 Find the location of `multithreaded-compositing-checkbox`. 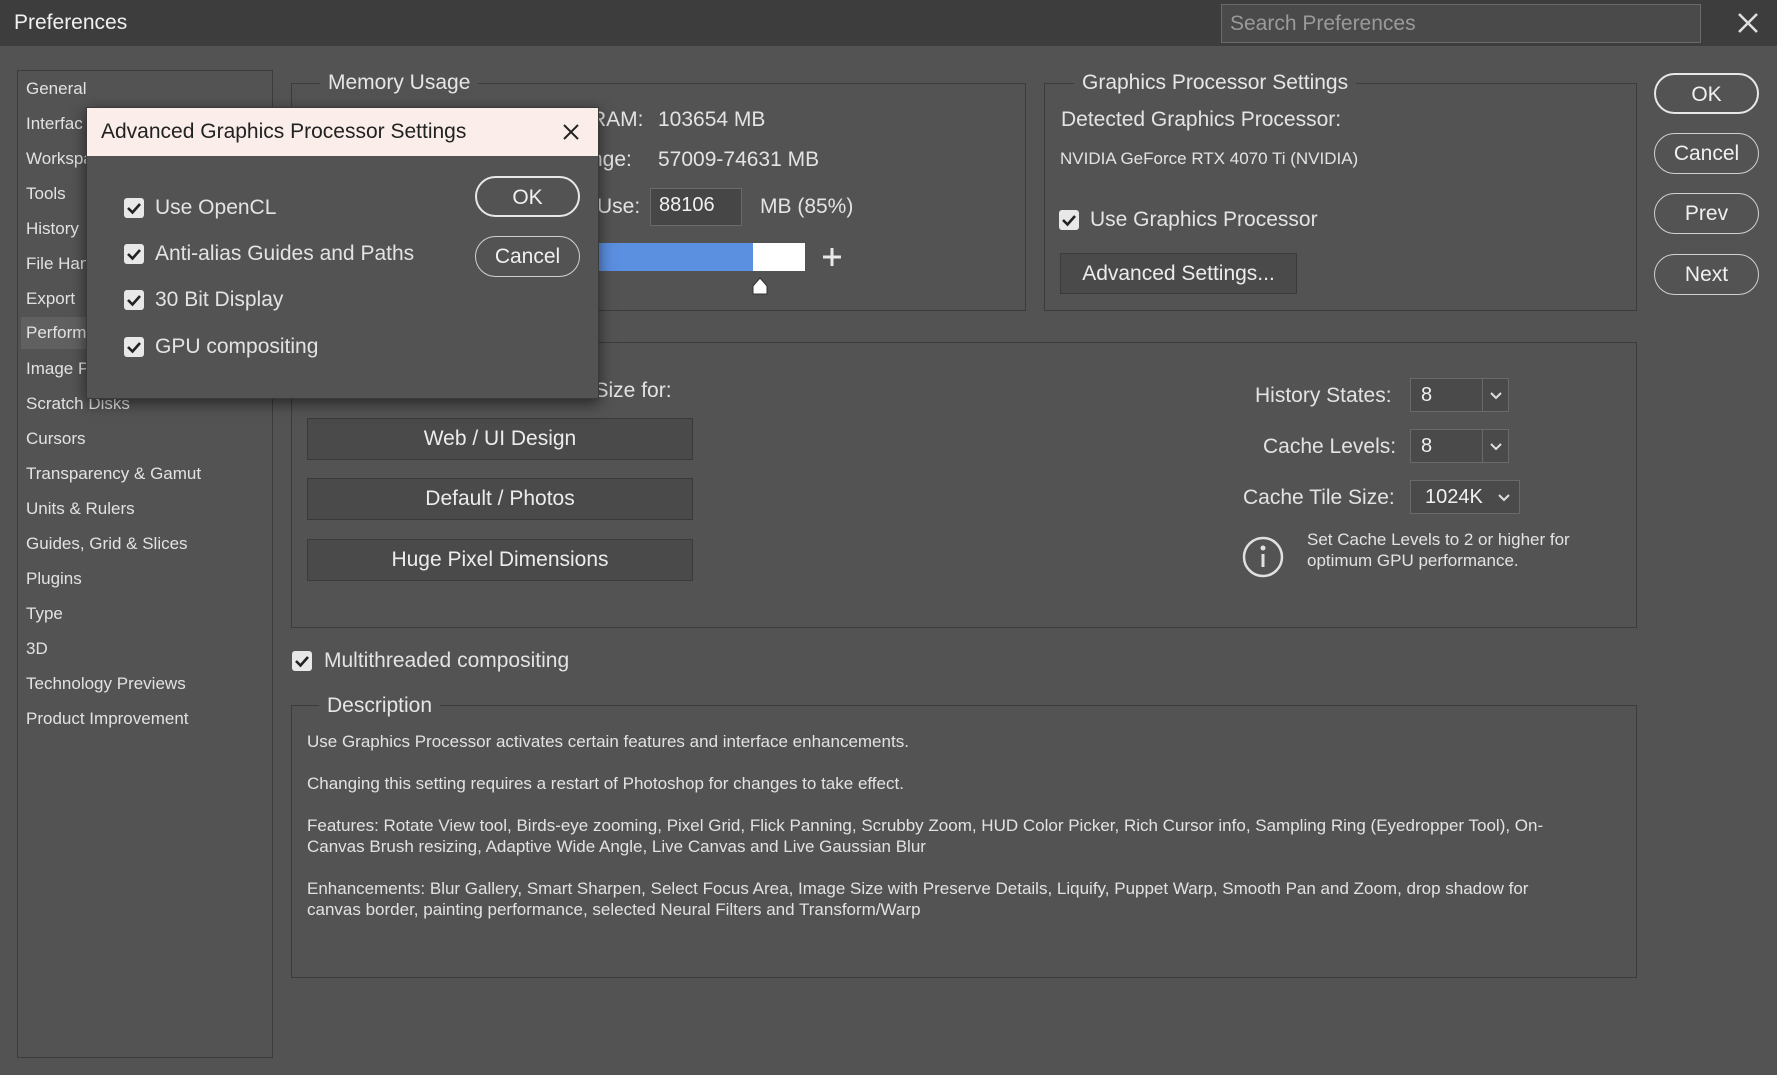

multithreaded-compositing-checkbox is located at coordinates (302, 661).